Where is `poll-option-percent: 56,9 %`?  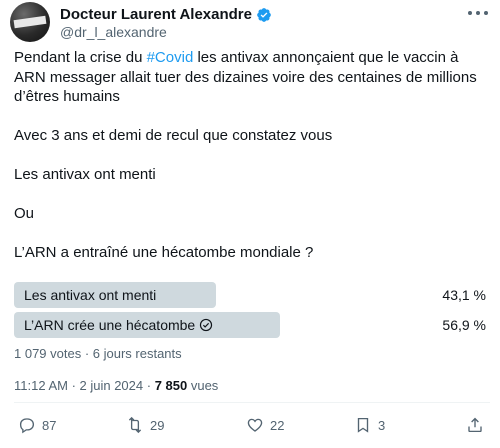
poll-option-percent: 56,9 % is located at coordinates (464, 325).